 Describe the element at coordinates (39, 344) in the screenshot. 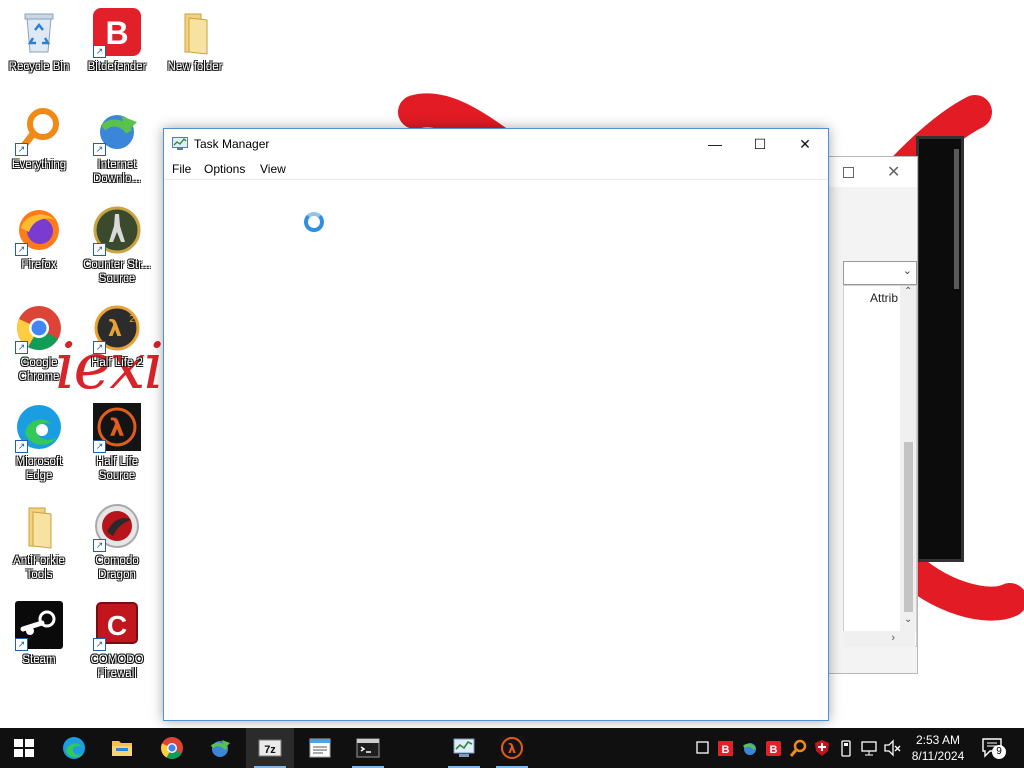

I see `desktop-icon-google-chrome: ↗ Google Chrome` at that location.